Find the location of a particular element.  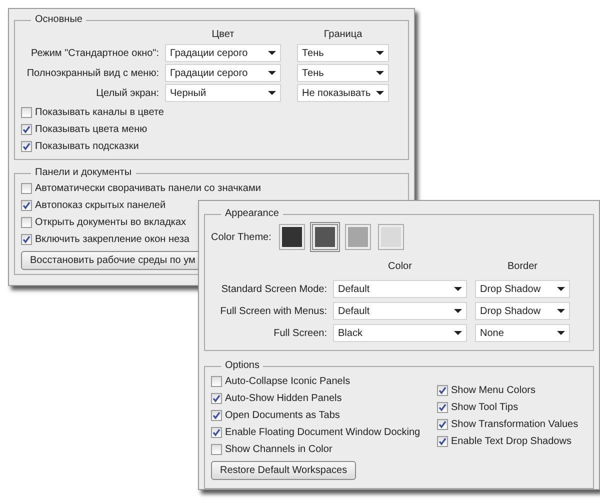

checkbox-label: Показывать каналы в цвете is located at coordinates (99, 113).